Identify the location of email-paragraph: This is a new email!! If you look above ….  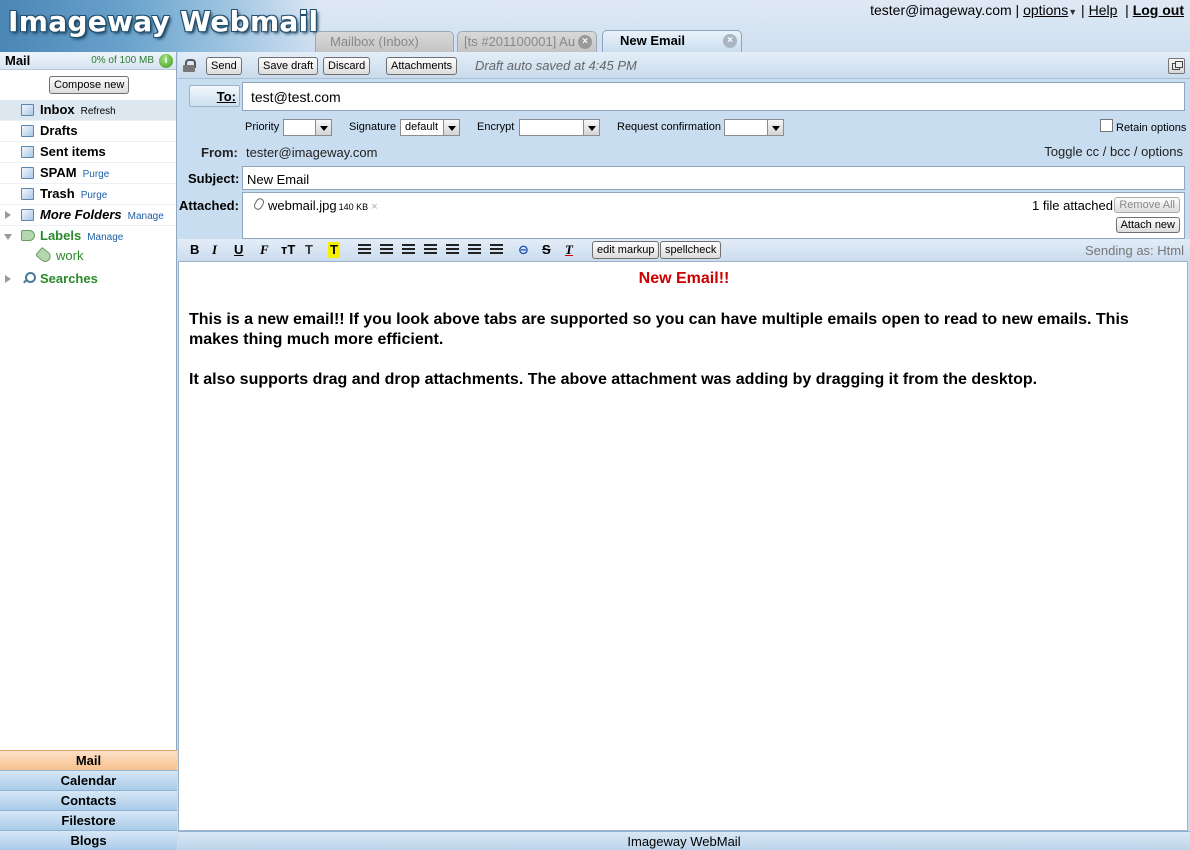
(659, 329).